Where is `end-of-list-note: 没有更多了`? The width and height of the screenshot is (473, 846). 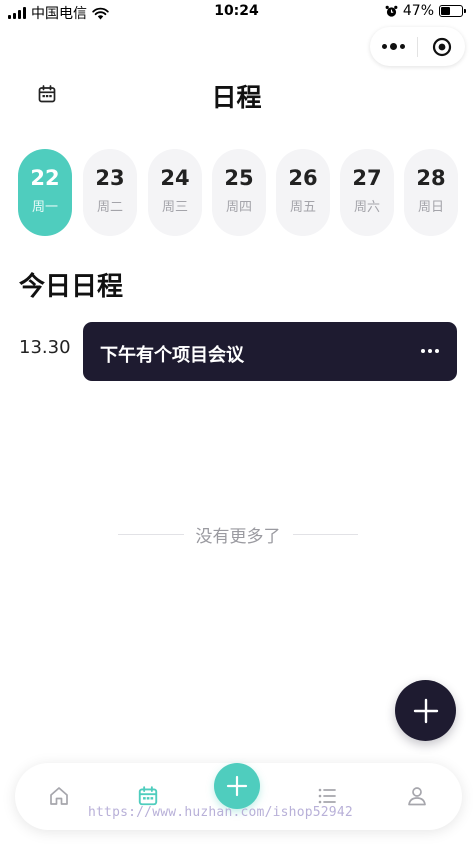
end-of-list-note: 没有更多了 is located at coordinates (238, 534).